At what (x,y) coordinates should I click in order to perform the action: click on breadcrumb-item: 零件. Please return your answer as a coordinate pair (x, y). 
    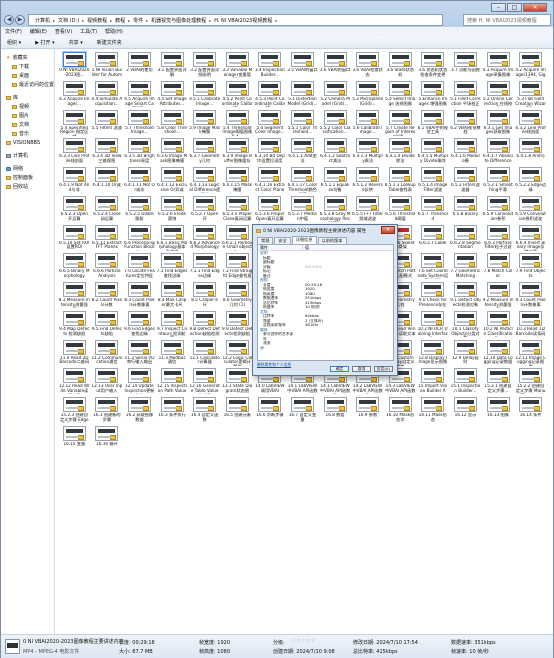
    Looking at the image, I should click on (138, 20).